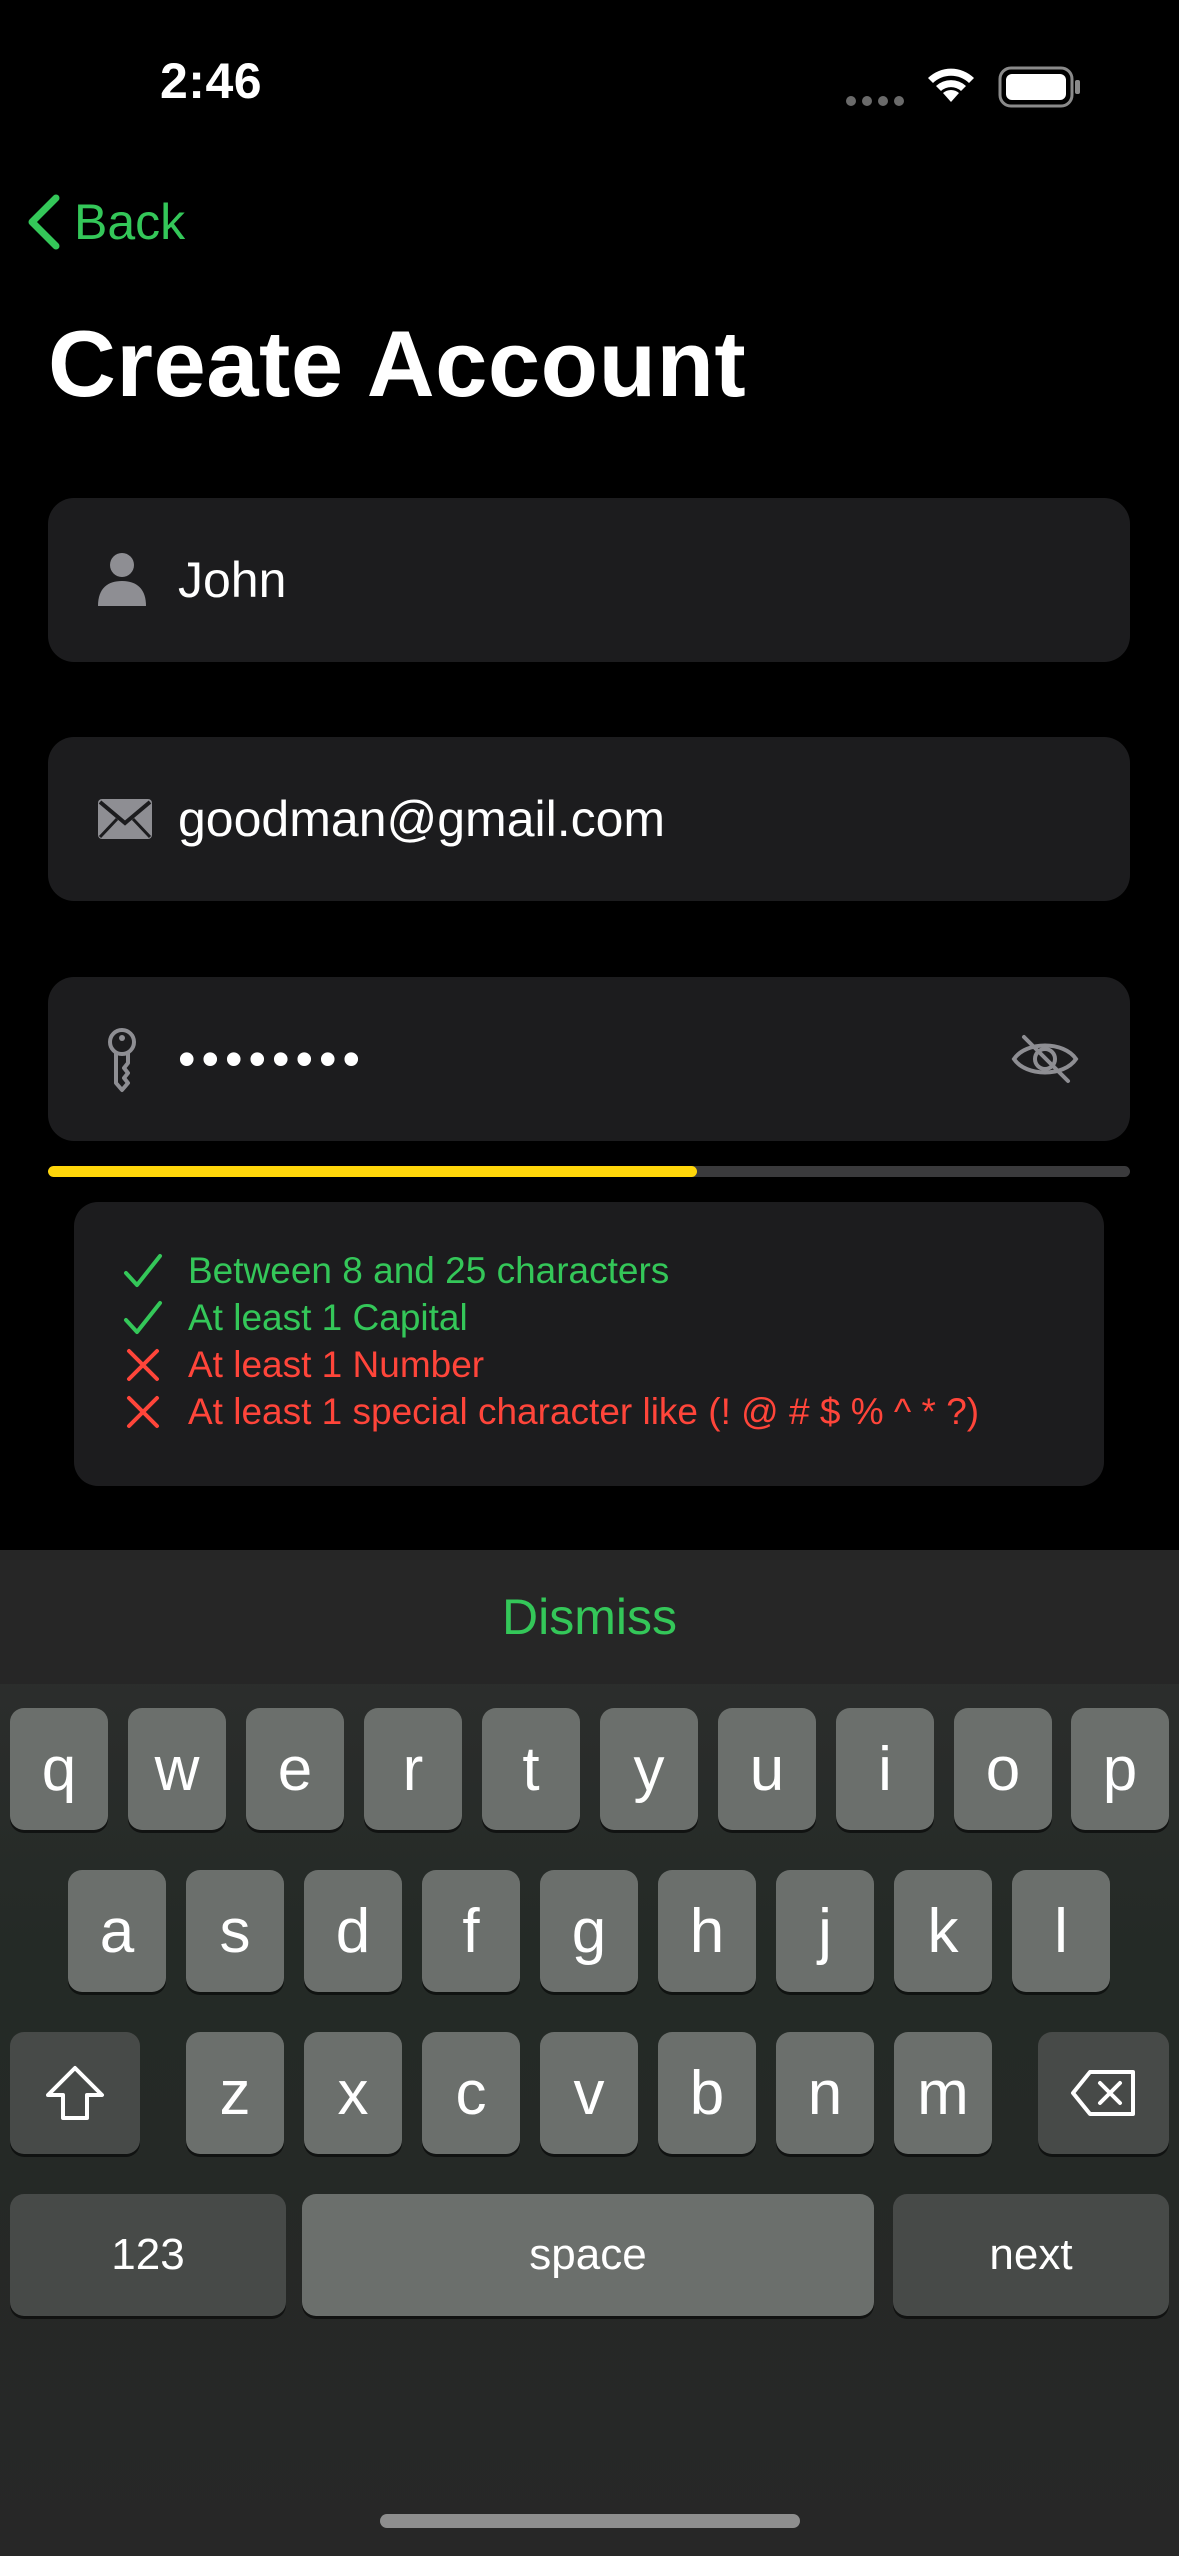 The image size is (1179, 2556). I want to click on key-i: i, so click(885, 1769).